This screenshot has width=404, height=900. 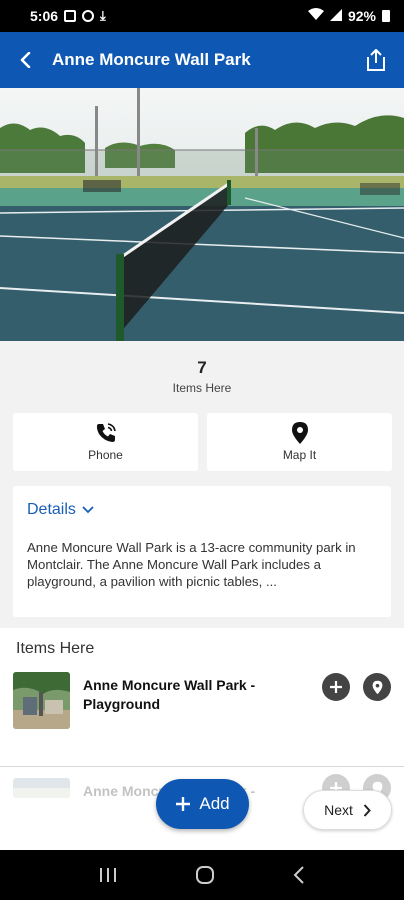 I want to click on back-arrow-icon, so click(x=25, y=60).